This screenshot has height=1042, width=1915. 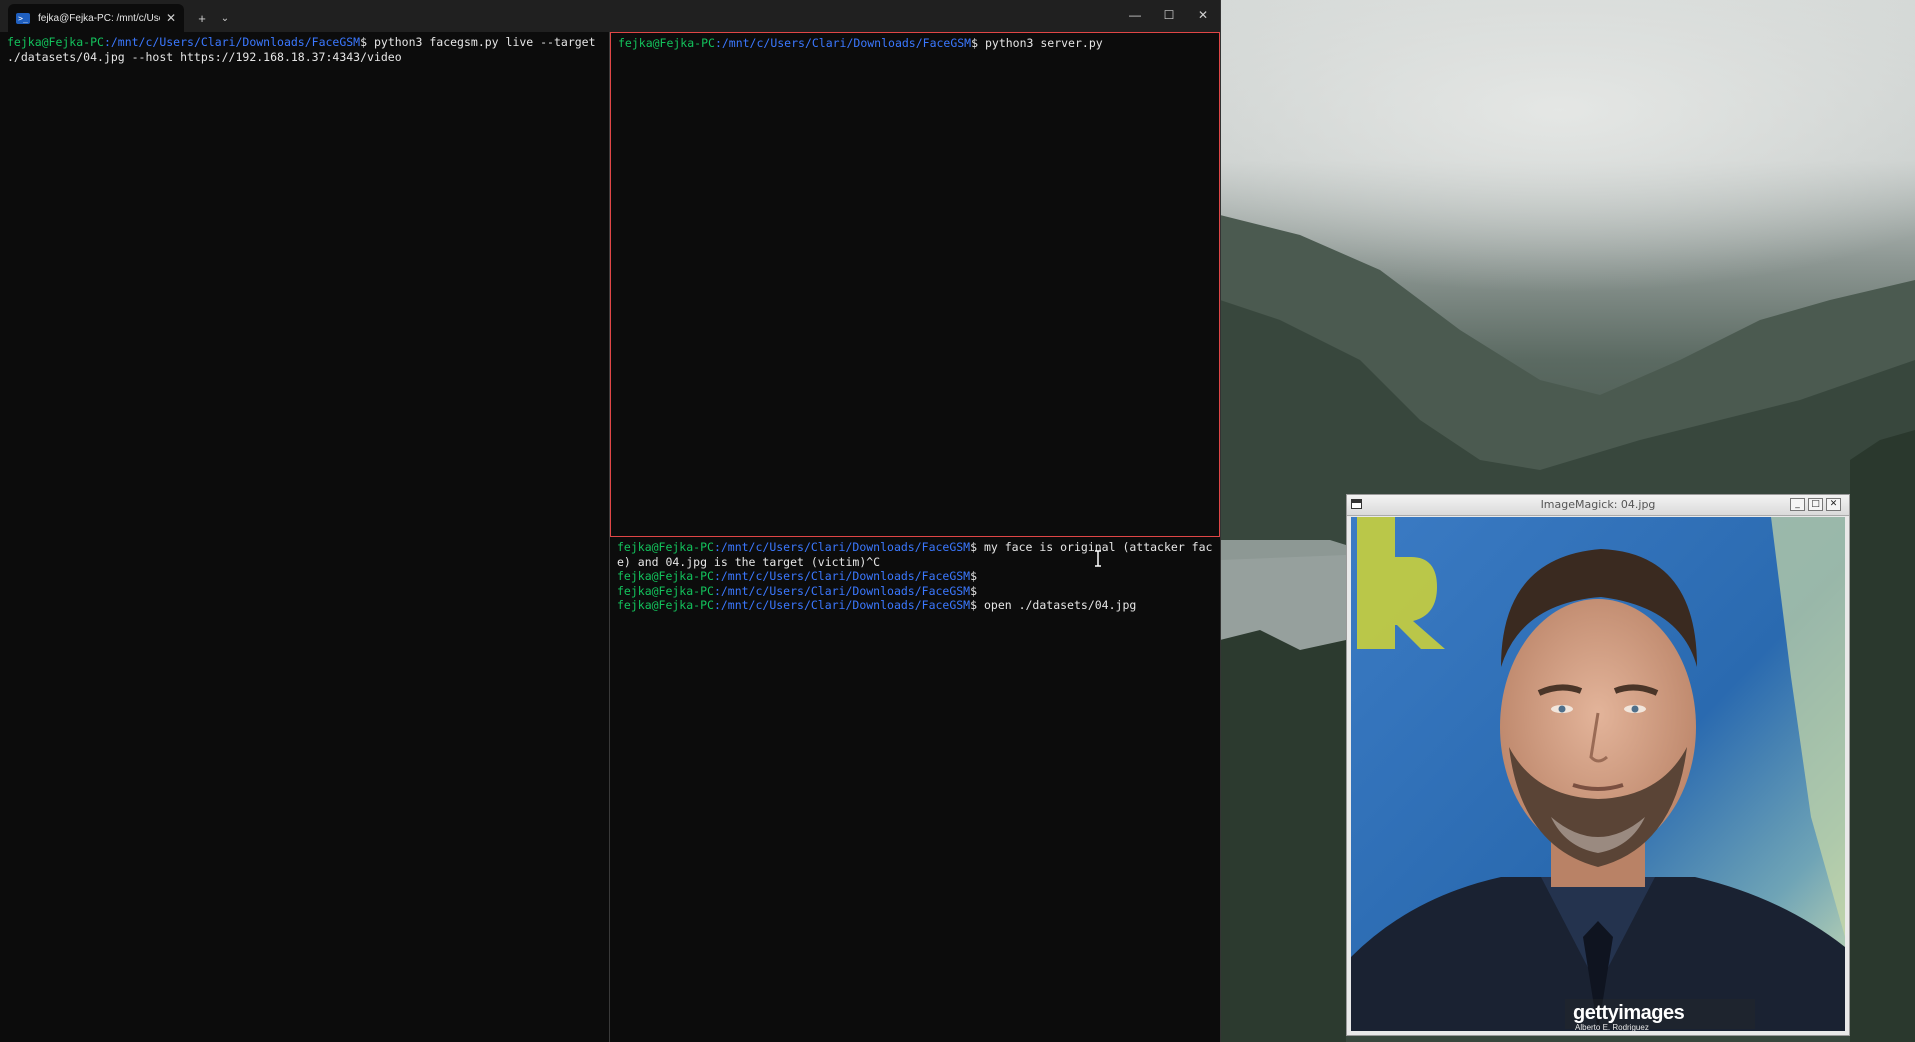 What do you see at coordinates (1203, 15) in the screenshot?
I see `close-window-button: ✕` at bounding box center [1203, 15].